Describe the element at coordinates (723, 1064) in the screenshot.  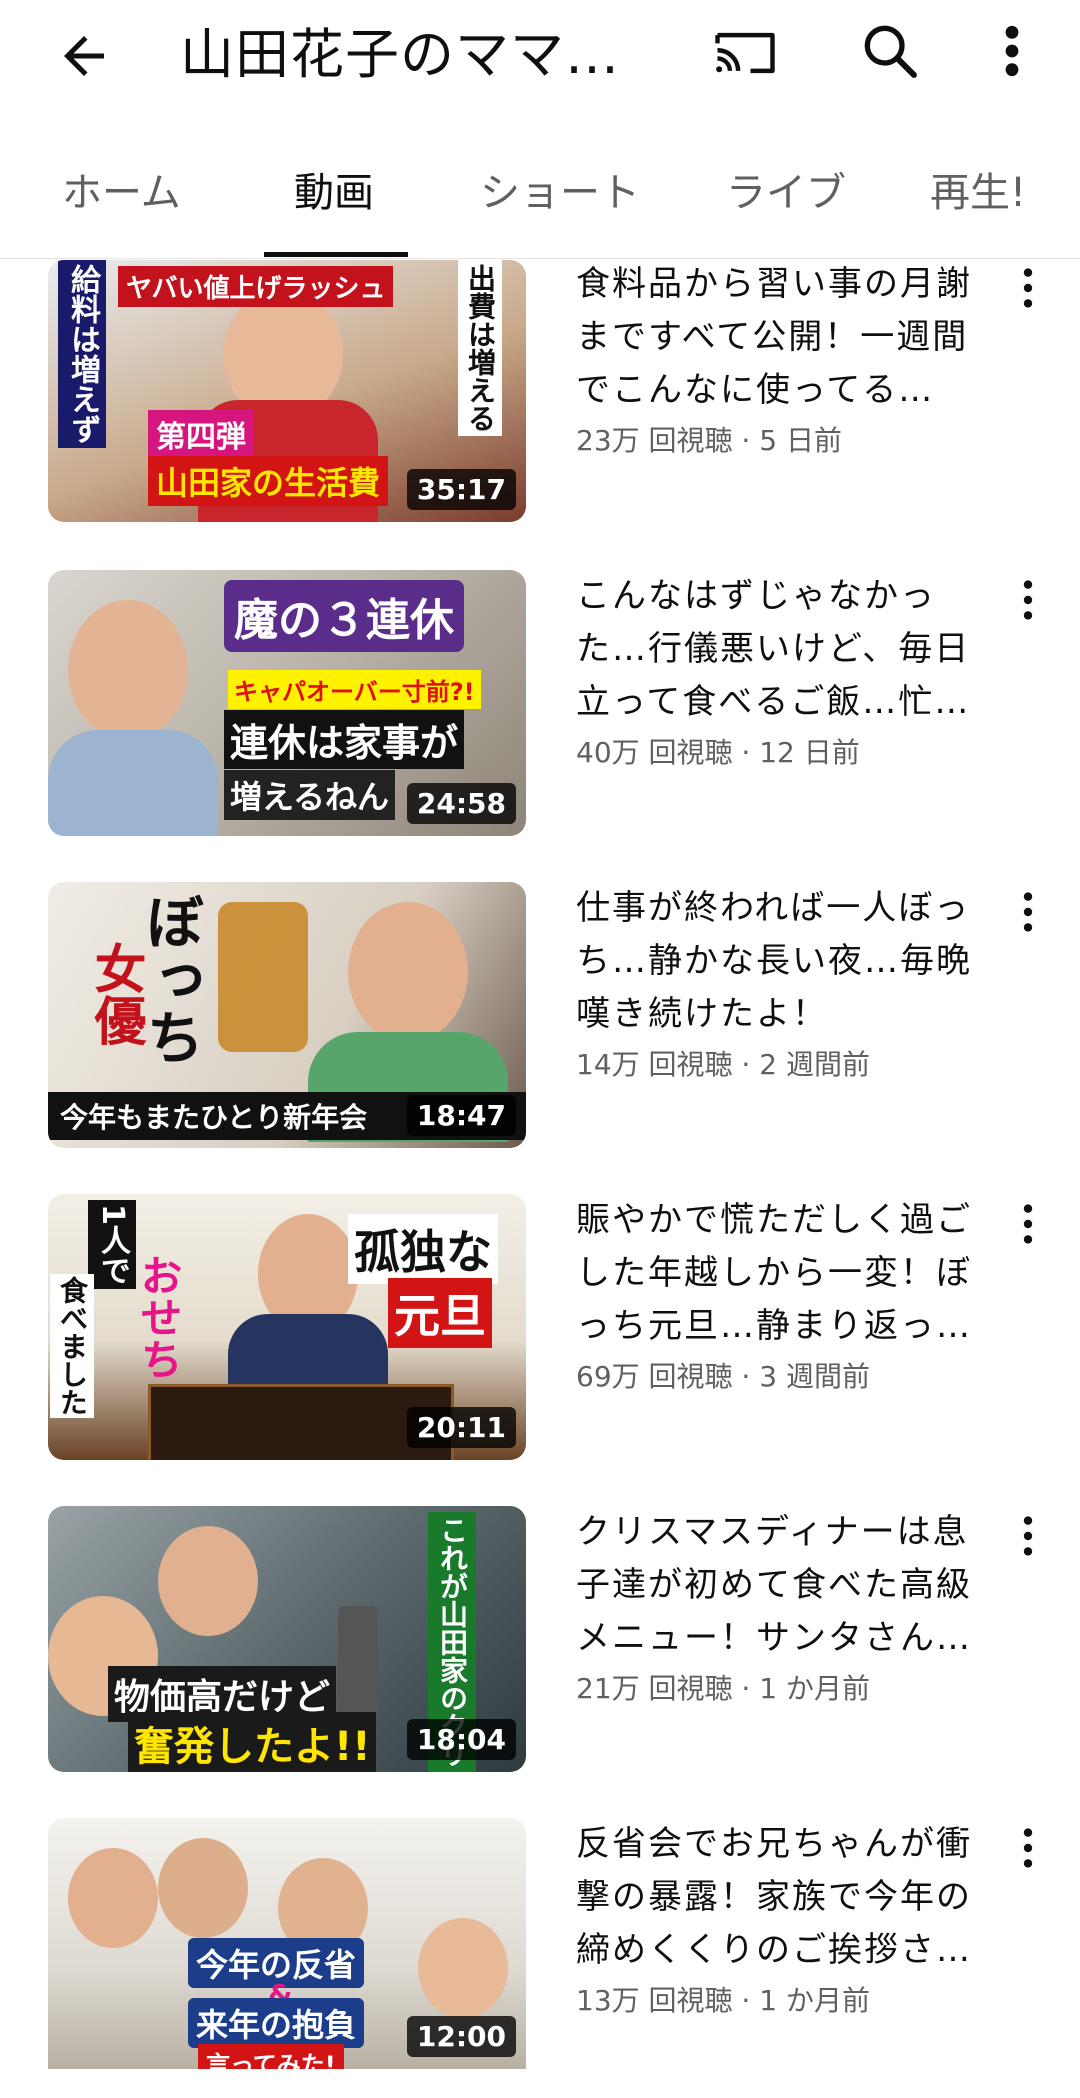
I see `video-stats: 14万 回視聴 · 2 週間前` at that location.